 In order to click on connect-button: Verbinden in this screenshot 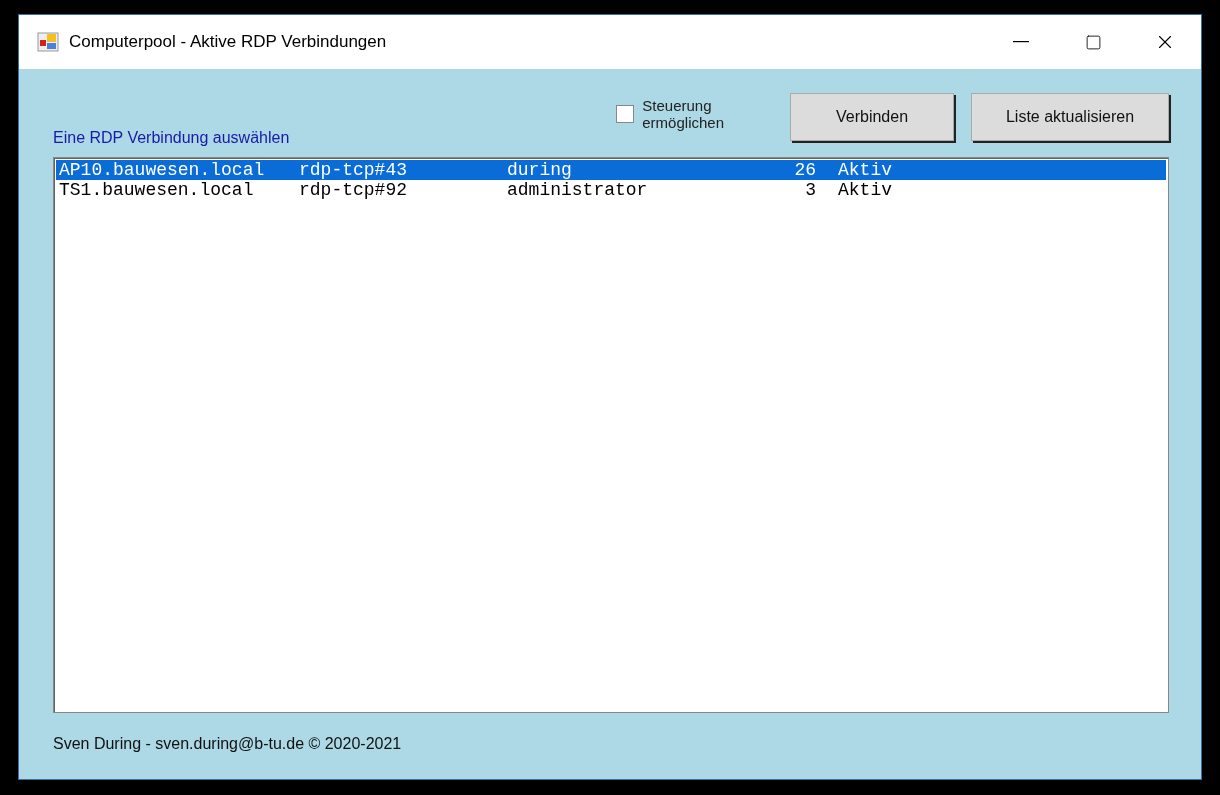, I will do `click(872, 117)`.